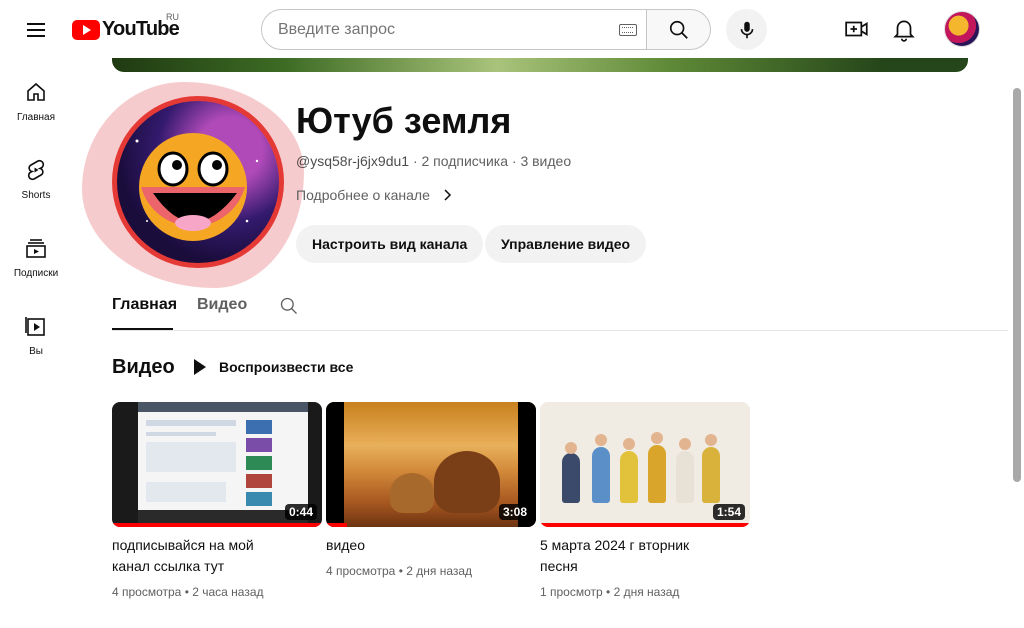  What do you see at coordinates (857, 29) in the screenshot?
I see `create-video-icon` at bounding box center [857, 29].